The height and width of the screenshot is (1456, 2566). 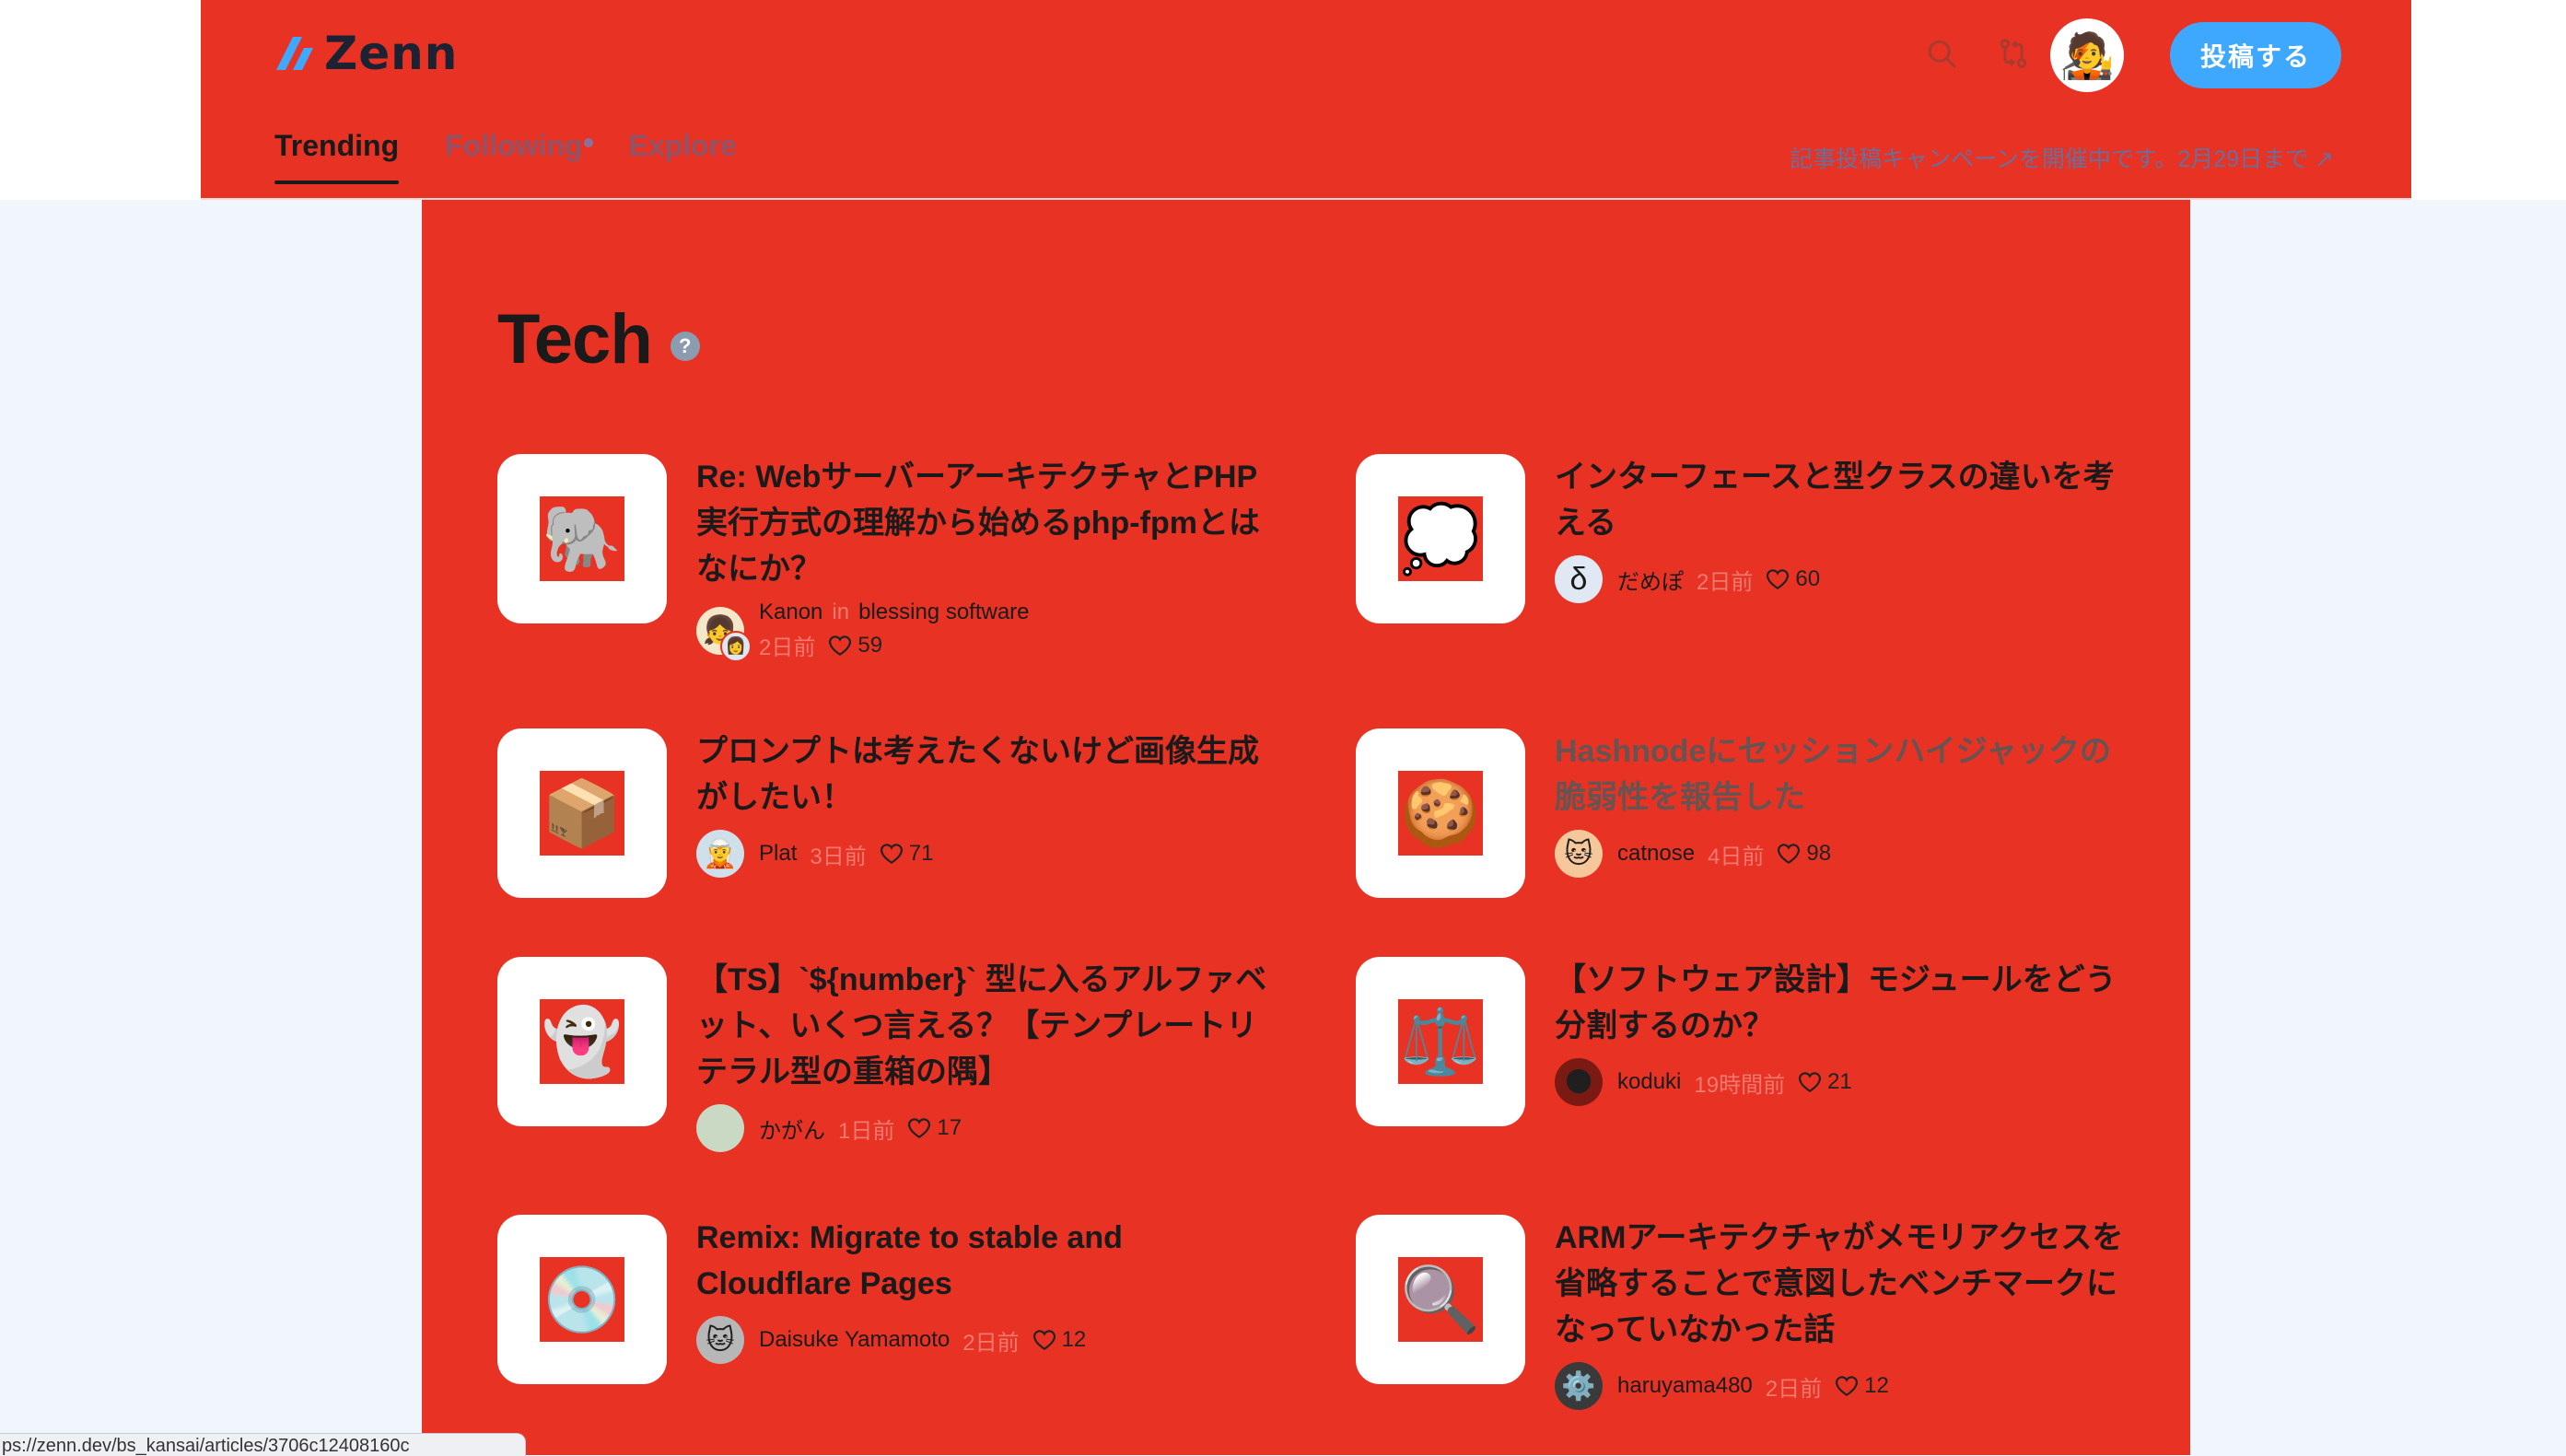 I want to click on zenn-logo: Zenn, so click(x=366, y=53).